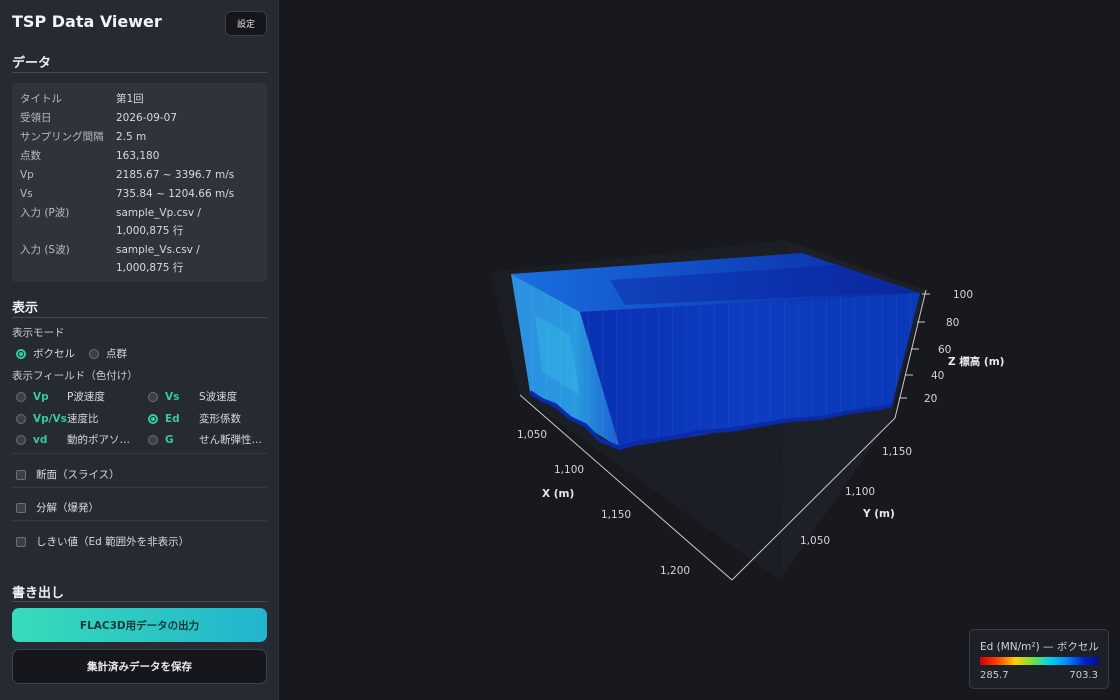 This screenshot has height=700, width=1120. Describe the element at coordinates (38, 333) in the screenshot. I see `display-mode-label: 表示モード` at that location.